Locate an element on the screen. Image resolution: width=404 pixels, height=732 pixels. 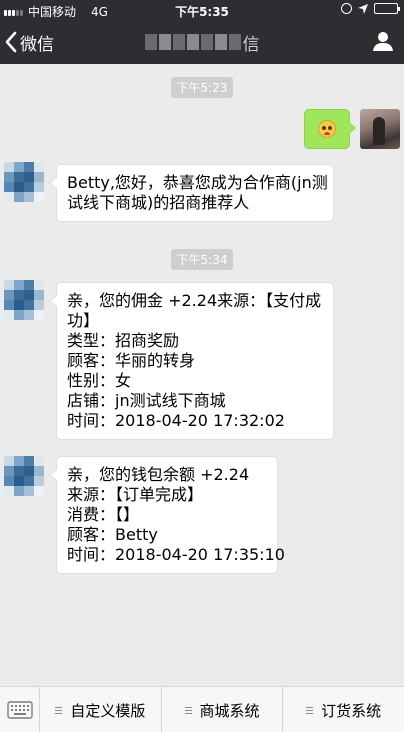
nav-bar: 微信 信 is located at coordinates (202, 42).